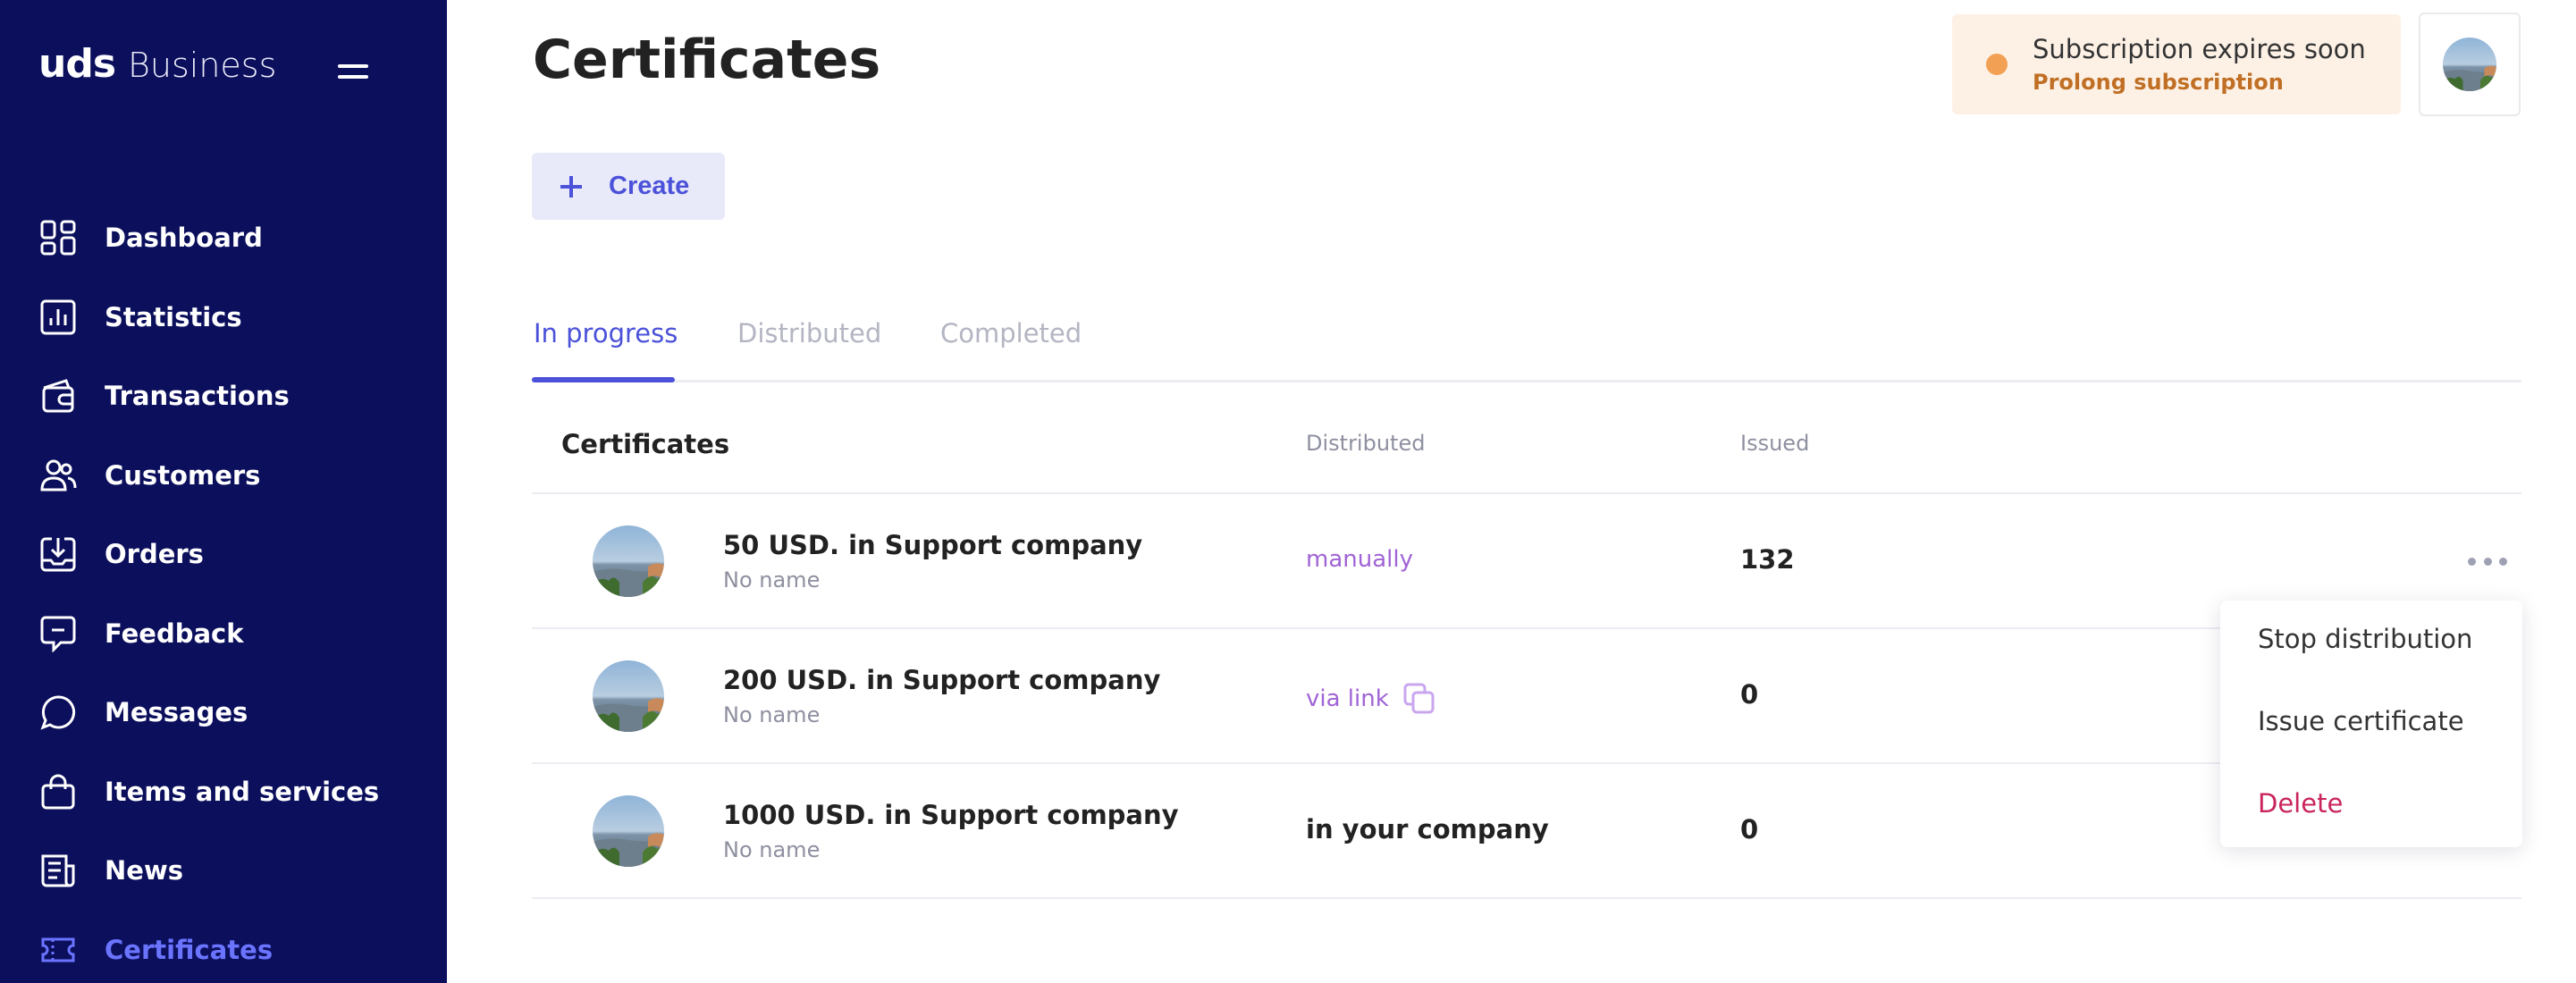 This screenshot has width=2576, height=983. Describe the element at coordinates (650, 186) in the screenshot. I see `create-button-label: Create` at that location.